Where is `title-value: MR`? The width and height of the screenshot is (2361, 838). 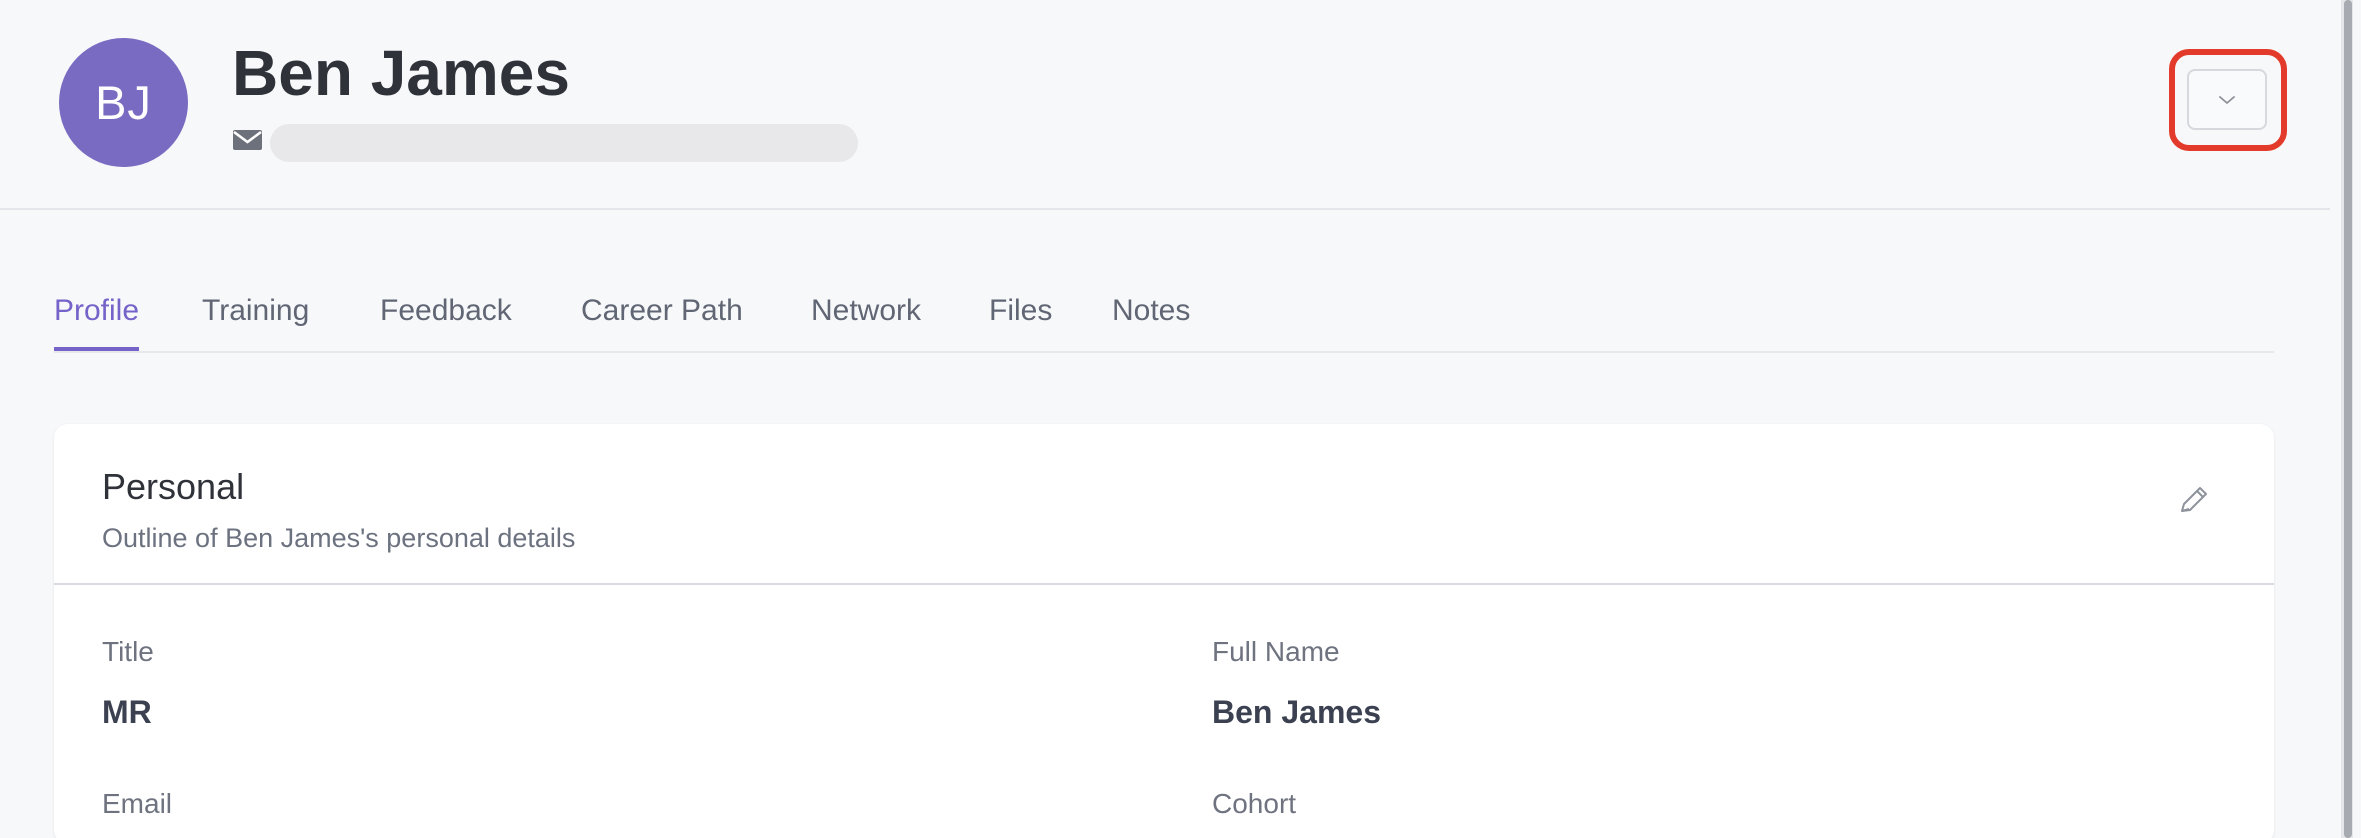 title-value: MR is located at coordinates (127, 712).